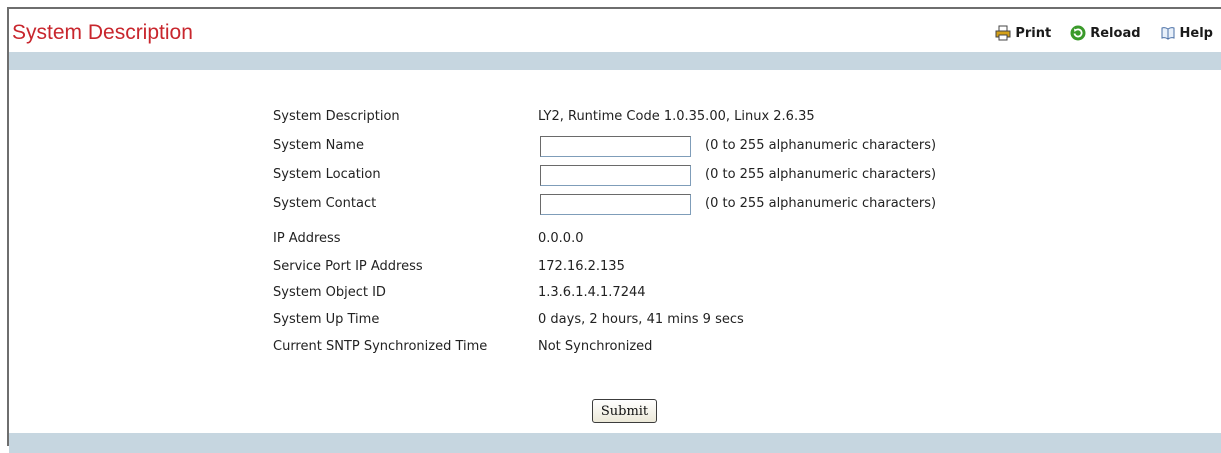  Describe the element at coordinates (326, 319) in the screenshot. I see `system-up-time-label: System Up Time` at that location.